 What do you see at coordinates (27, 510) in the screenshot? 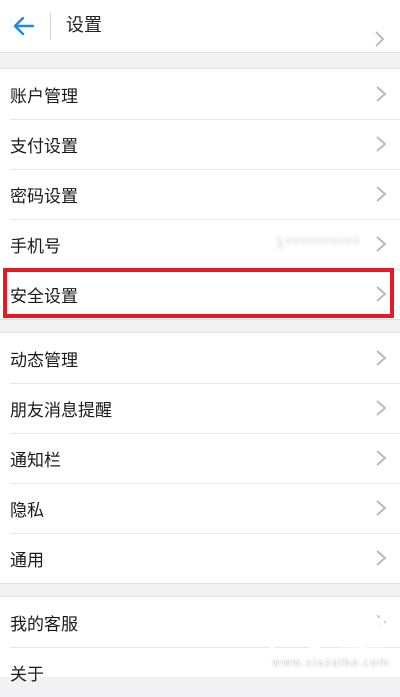
I see `settings-item-label: 隐私` at bounding box center [27, 510].